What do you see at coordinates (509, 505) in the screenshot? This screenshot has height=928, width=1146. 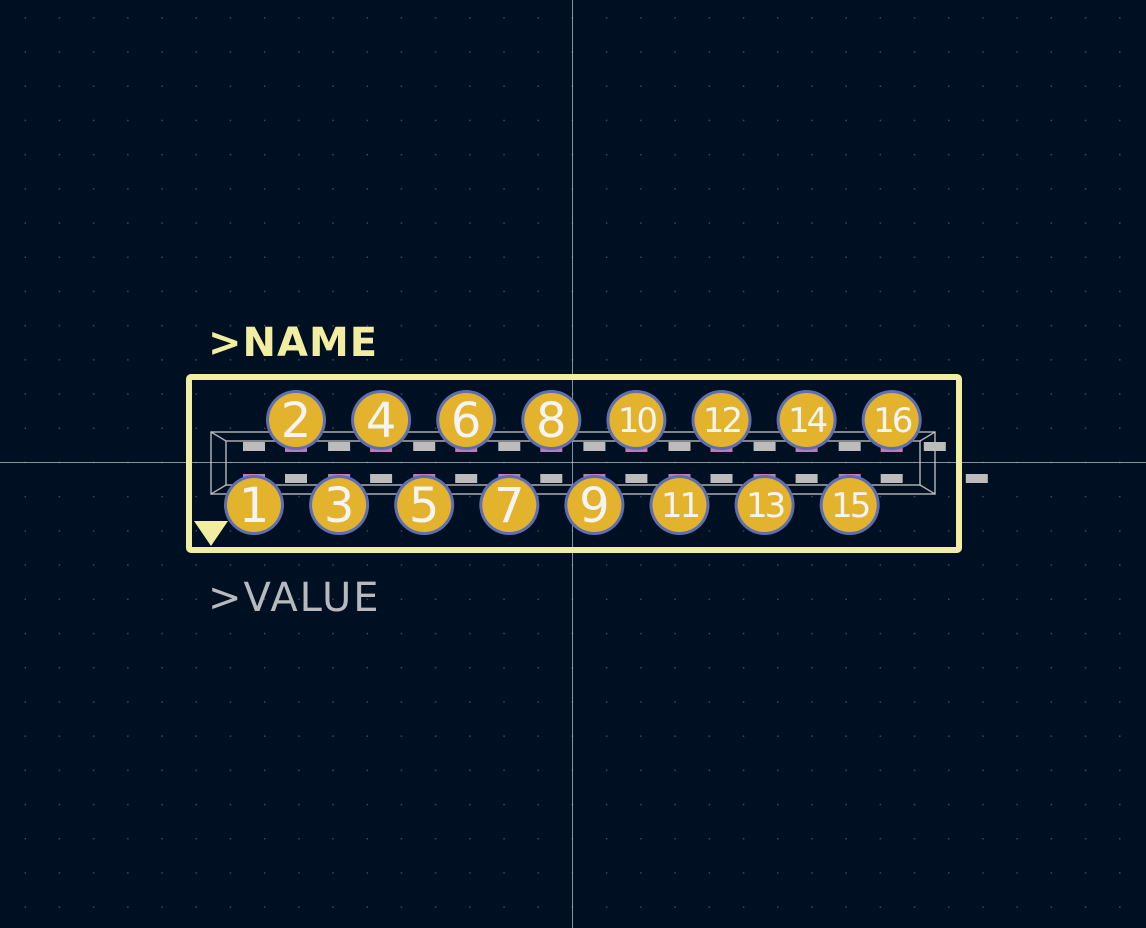 I see `pad-7: 7` at bounding box center [509, 505].